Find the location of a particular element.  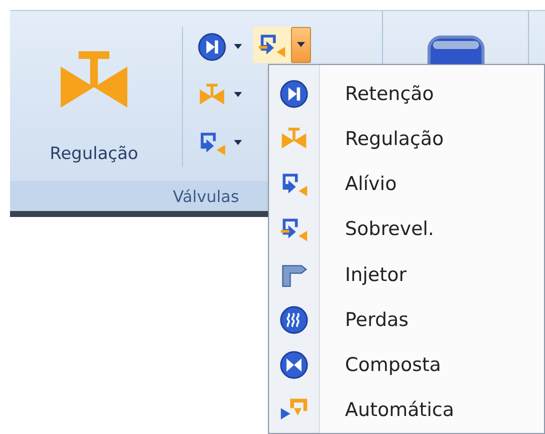

wave-circle-icon is located at coordinates (294, 319).